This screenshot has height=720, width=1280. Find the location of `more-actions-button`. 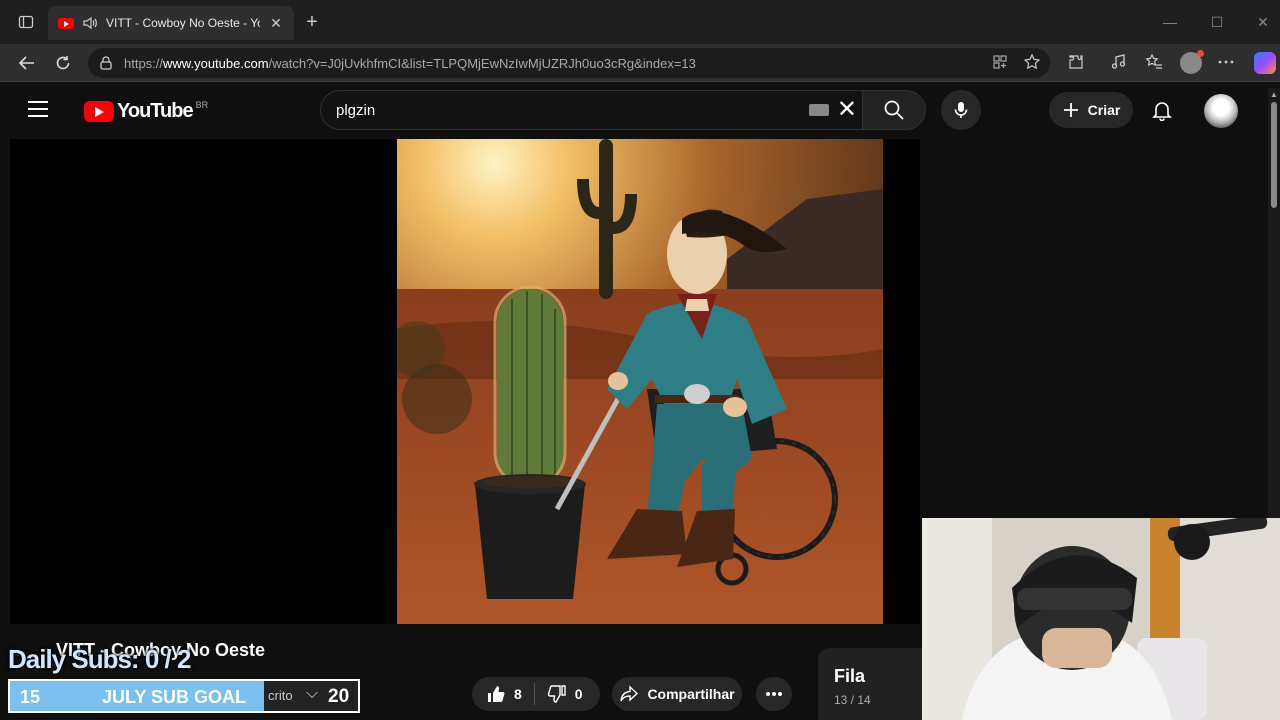

more-actions-button is located at coordinates (774, 694).